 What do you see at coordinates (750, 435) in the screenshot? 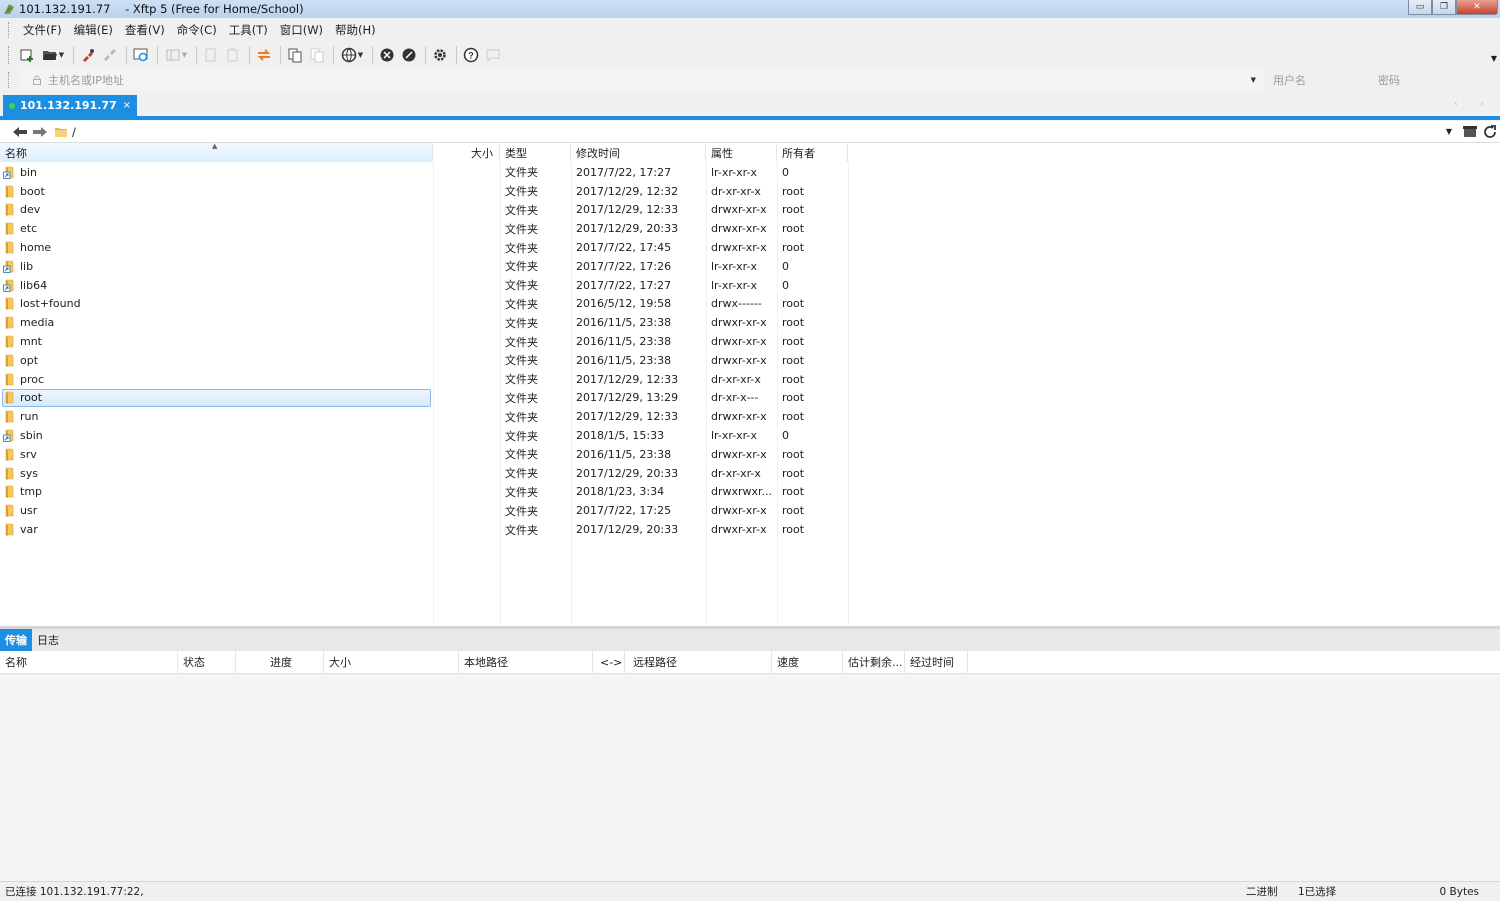
I see `table-row: sbin 文件夹 2018/1/5, 15:33 lr-xr-xr-x 0` at bounding box center [750, 435].